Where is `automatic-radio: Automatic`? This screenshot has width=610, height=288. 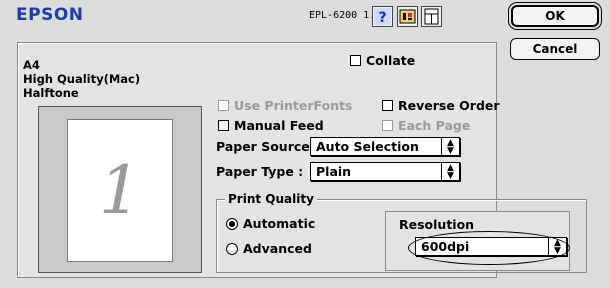 automatic-radio: Automatic is located at coordinates (270, 223).